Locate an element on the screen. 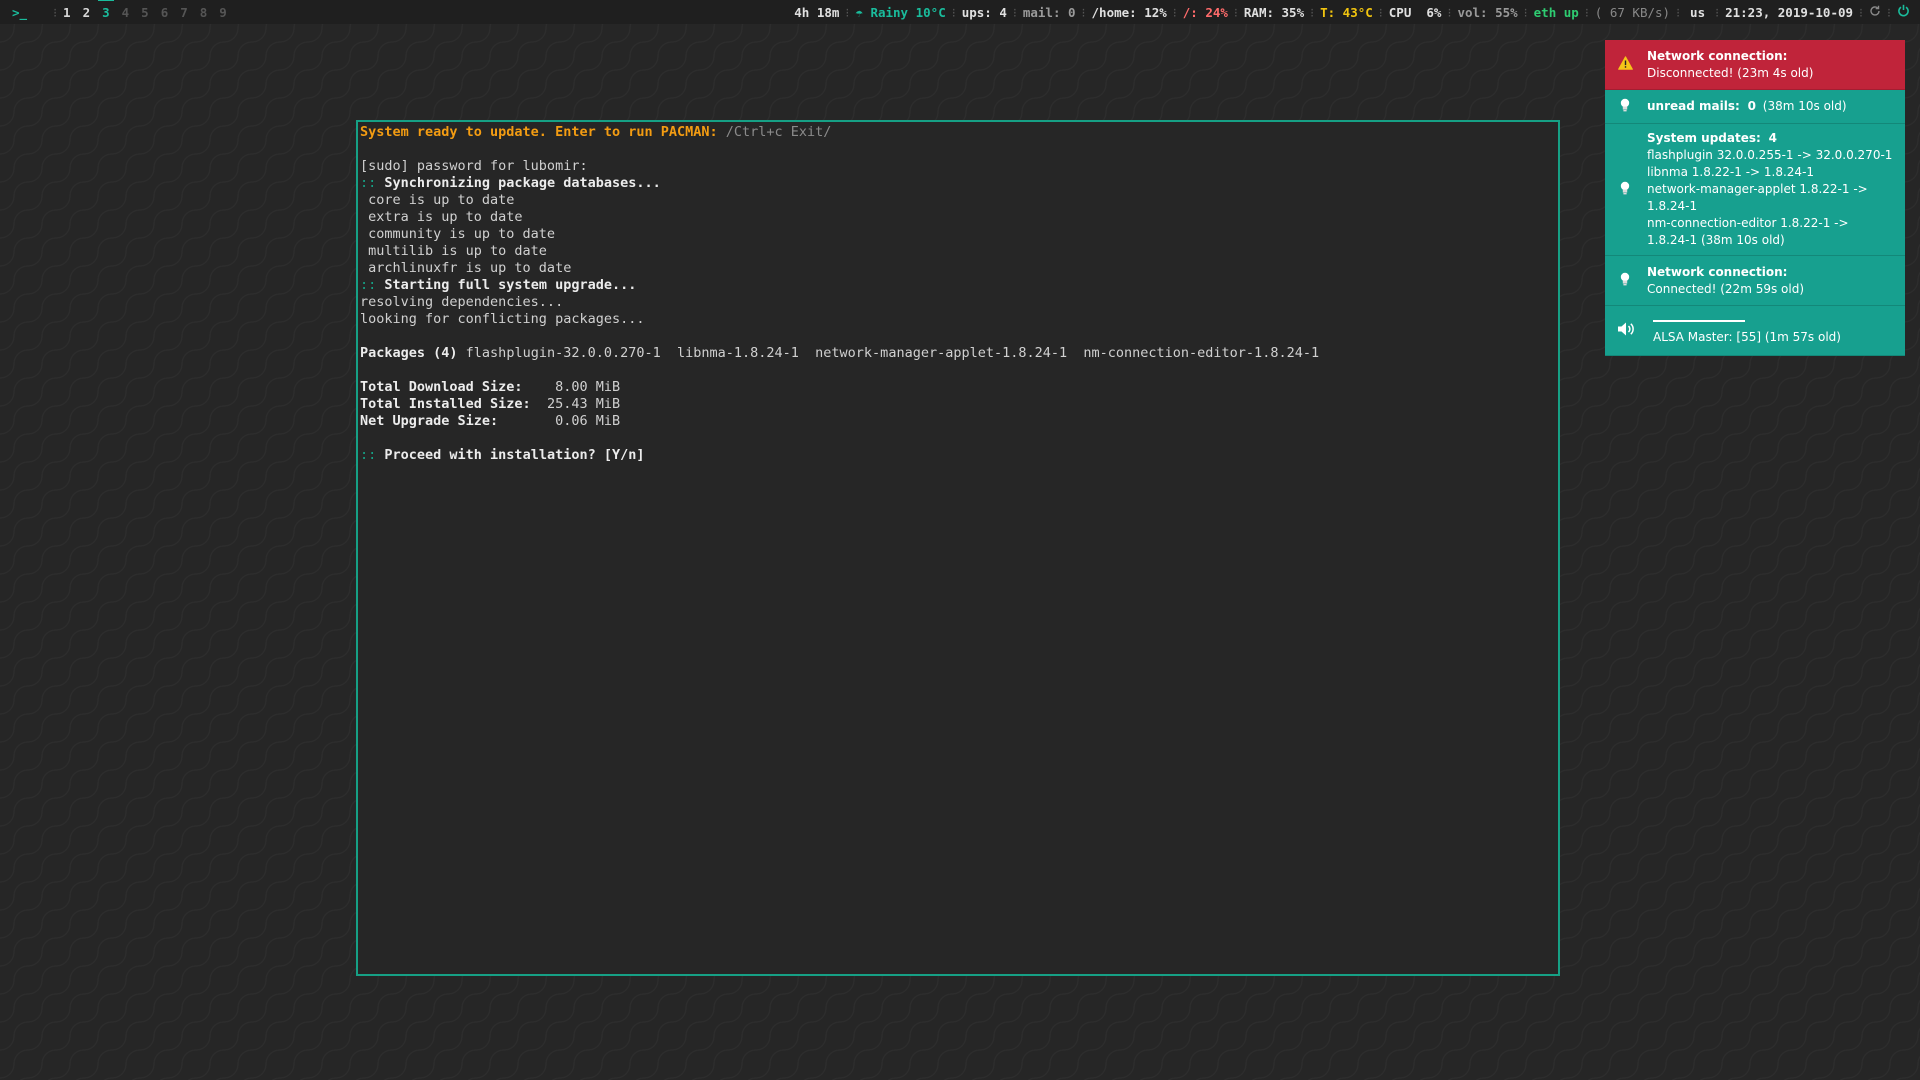  weather: ☂ Rainy 10°C is located at coordinates (900, 12).